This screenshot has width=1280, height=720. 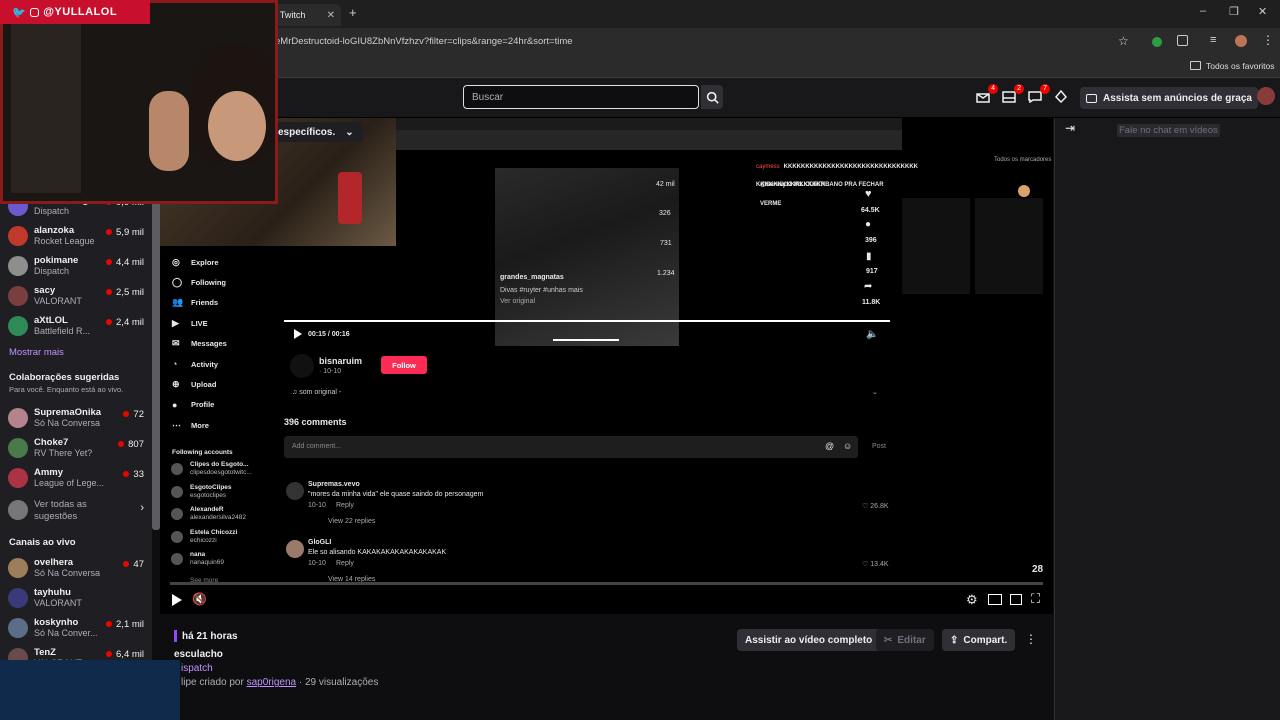 I want to click on comment-user: GloGLI, so click(x=319, y=542).